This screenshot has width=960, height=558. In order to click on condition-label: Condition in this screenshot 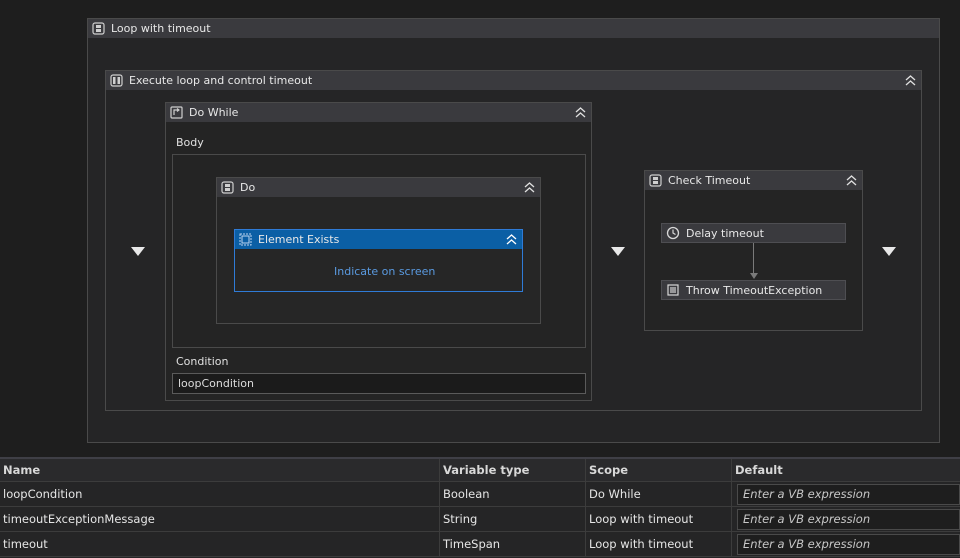, I will do `click(202, 361)`.